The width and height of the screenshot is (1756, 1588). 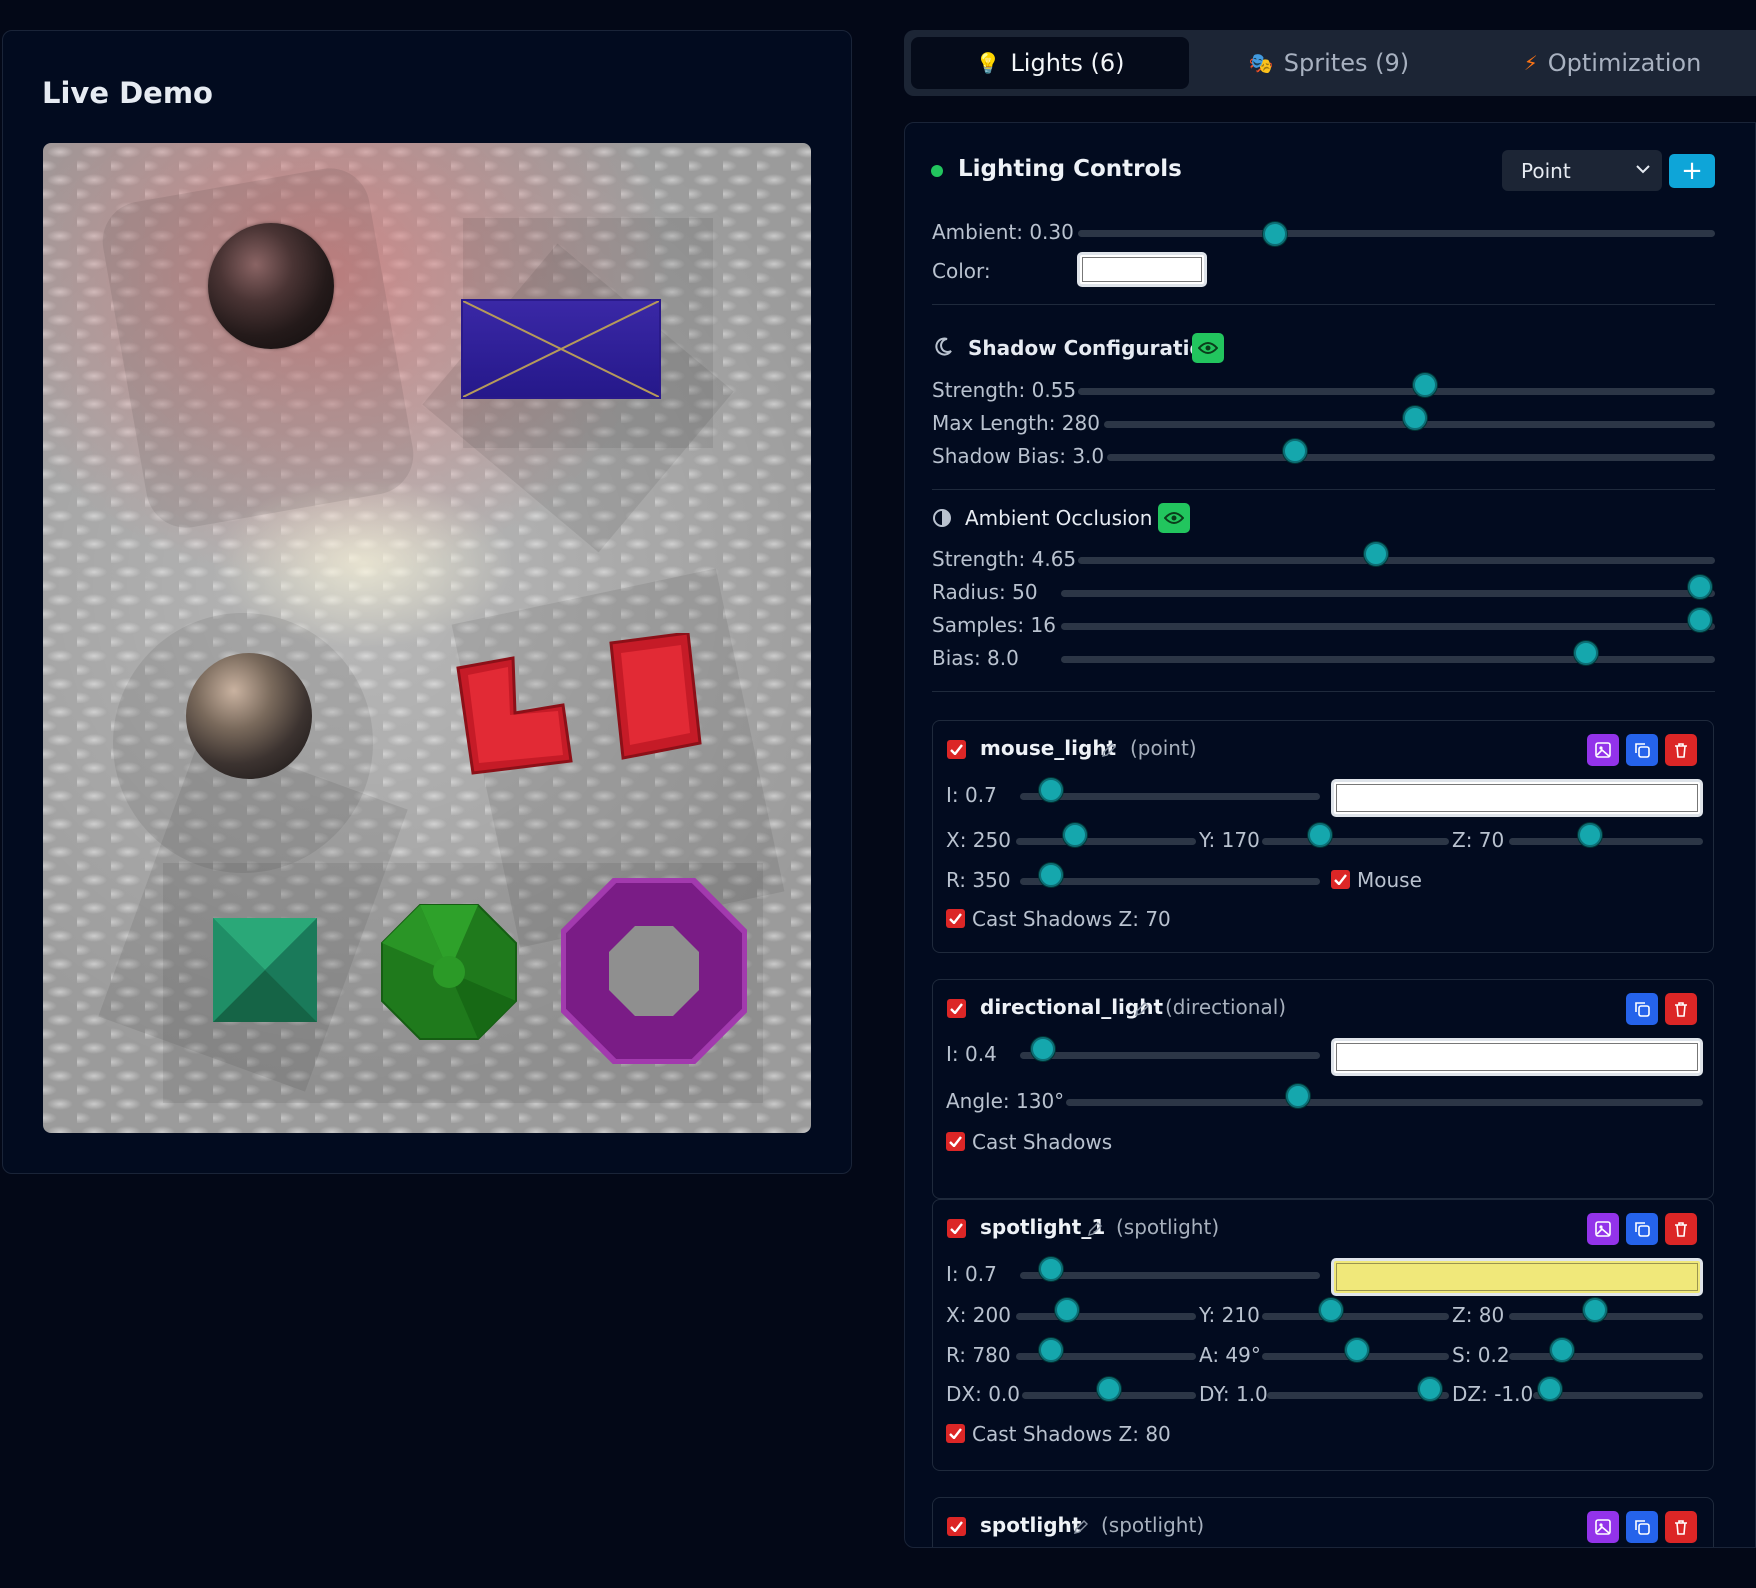 I want to click on purple-ring-sprite, so click(x=654, y=971).